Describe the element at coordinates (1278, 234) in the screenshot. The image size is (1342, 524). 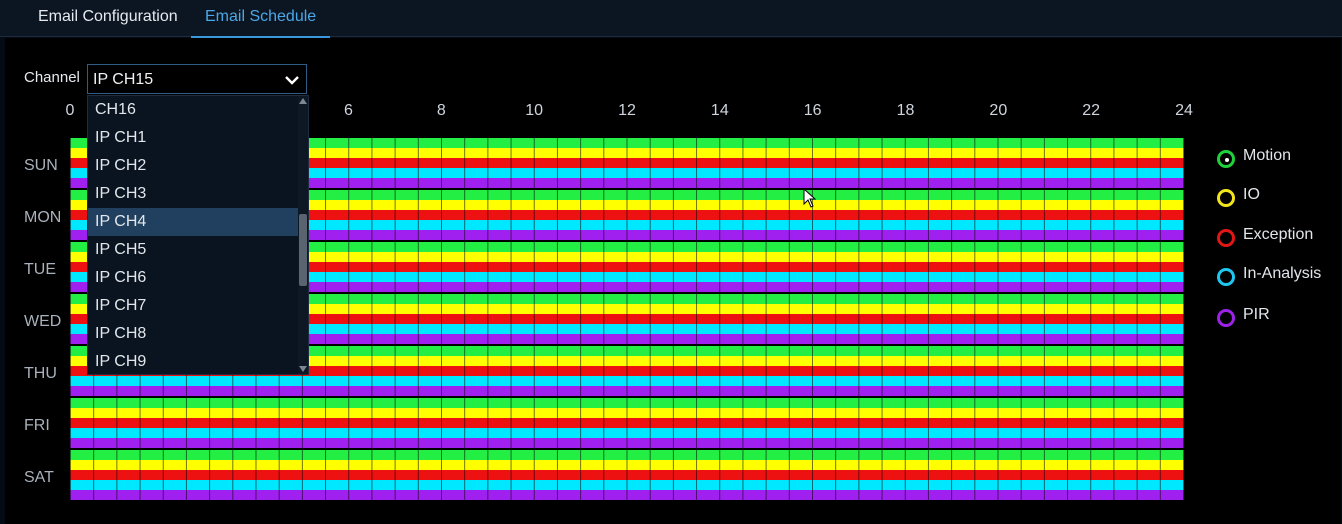
I see `legend-label: Exception` at that location.